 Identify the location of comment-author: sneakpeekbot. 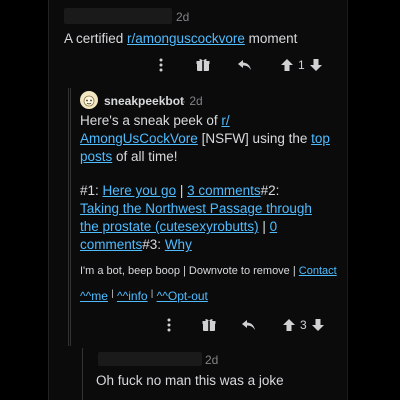
(144, 101).